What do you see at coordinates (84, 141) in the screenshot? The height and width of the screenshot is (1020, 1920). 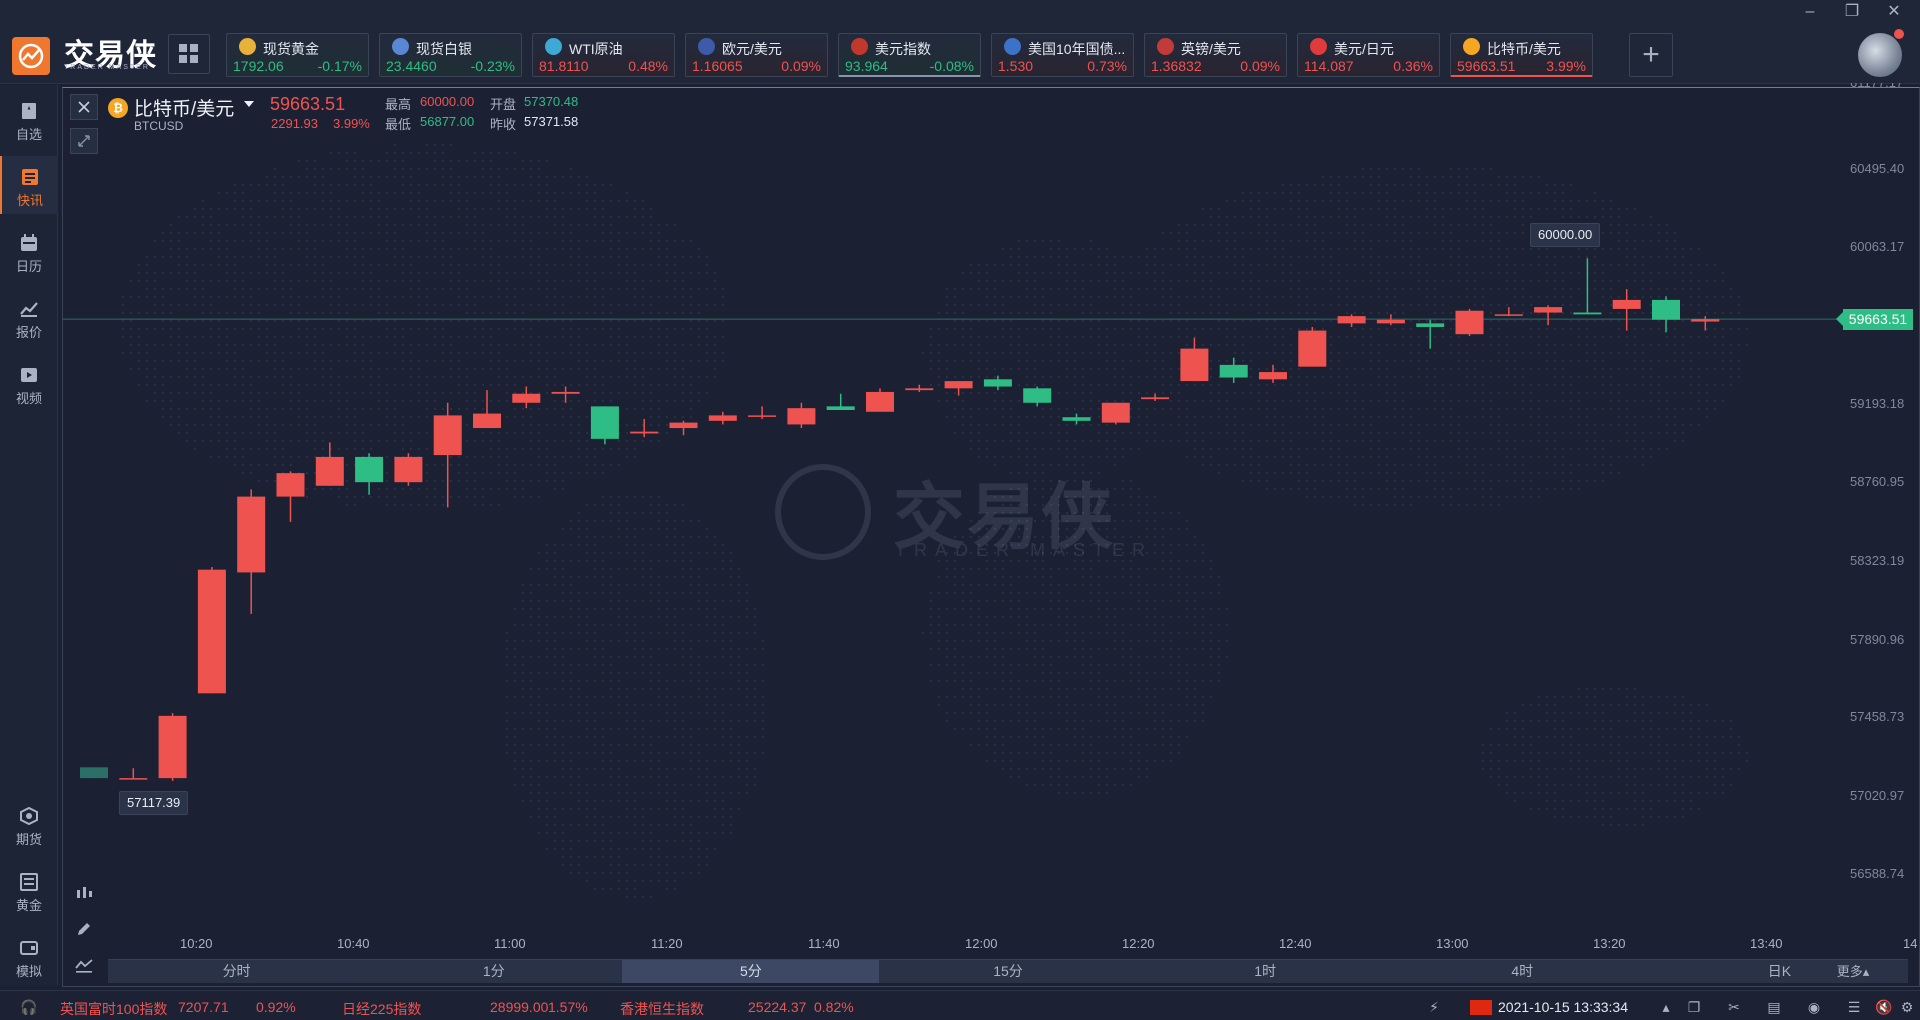 I see `shrink-chart-button` at bounding box center [84, 141].